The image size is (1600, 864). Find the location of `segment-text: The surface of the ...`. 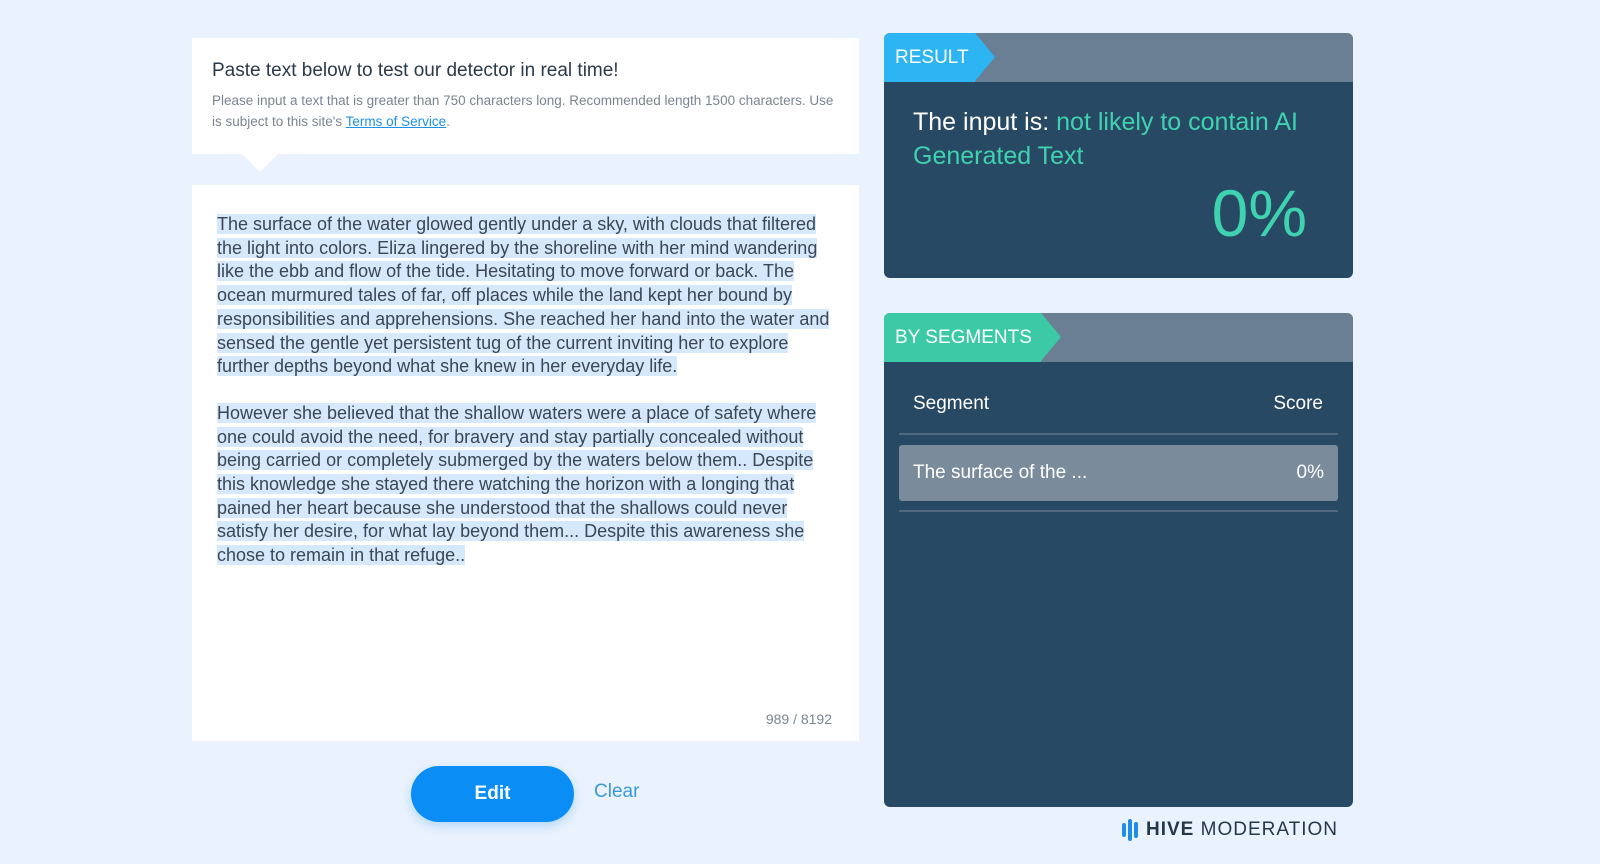

segment-text: The surface of the ... is located at coordinates (1000, 472).